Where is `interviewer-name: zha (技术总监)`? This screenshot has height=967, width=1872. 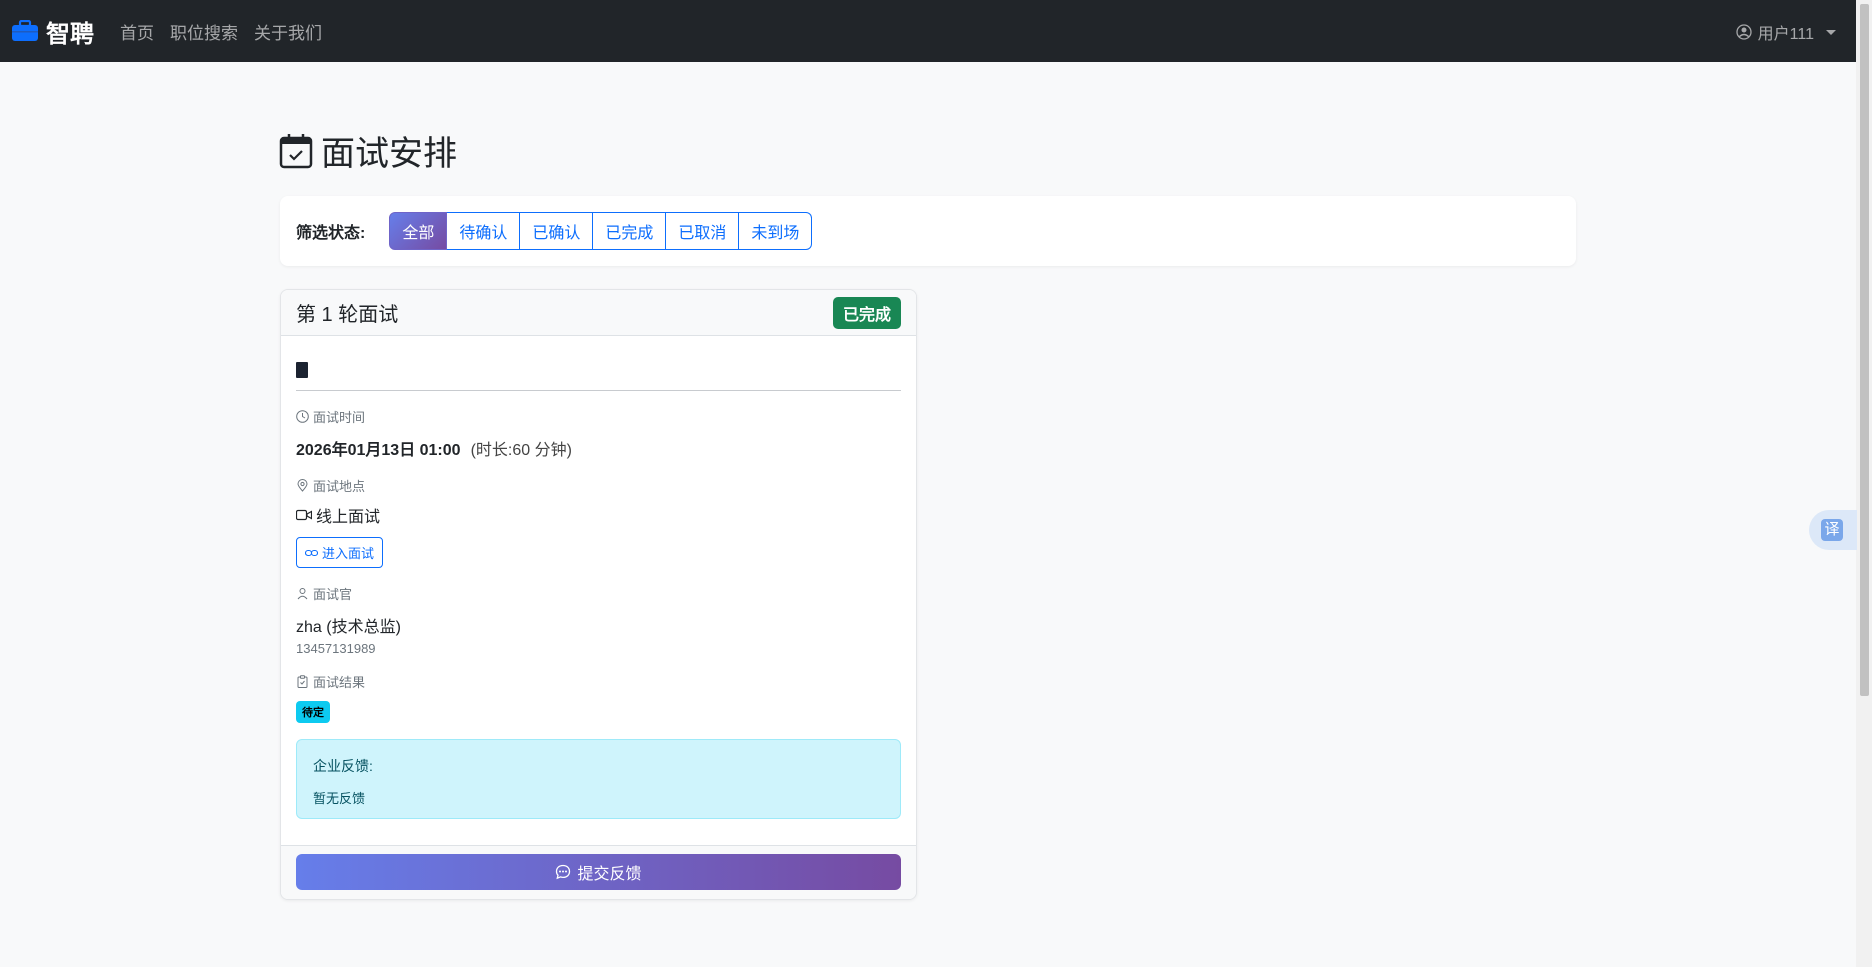 interviewer-name: zha (技术总监) is located at coordinates (348, 627).